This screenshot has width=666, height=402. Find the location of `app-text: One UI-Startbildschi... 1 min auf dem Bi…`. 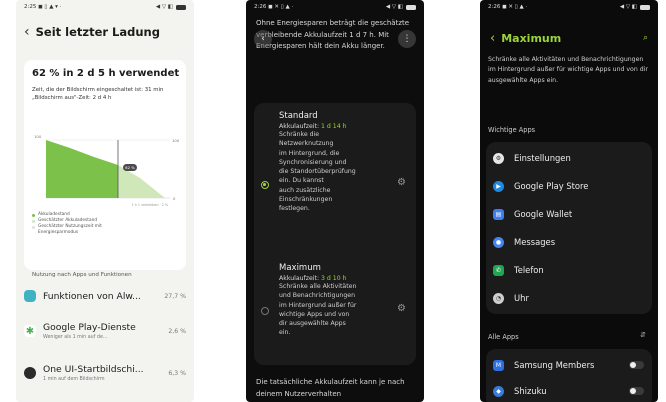

app-text: One UI-Startbildschi... 1 min auf dem Bi… is located at coordinates (103, 373).